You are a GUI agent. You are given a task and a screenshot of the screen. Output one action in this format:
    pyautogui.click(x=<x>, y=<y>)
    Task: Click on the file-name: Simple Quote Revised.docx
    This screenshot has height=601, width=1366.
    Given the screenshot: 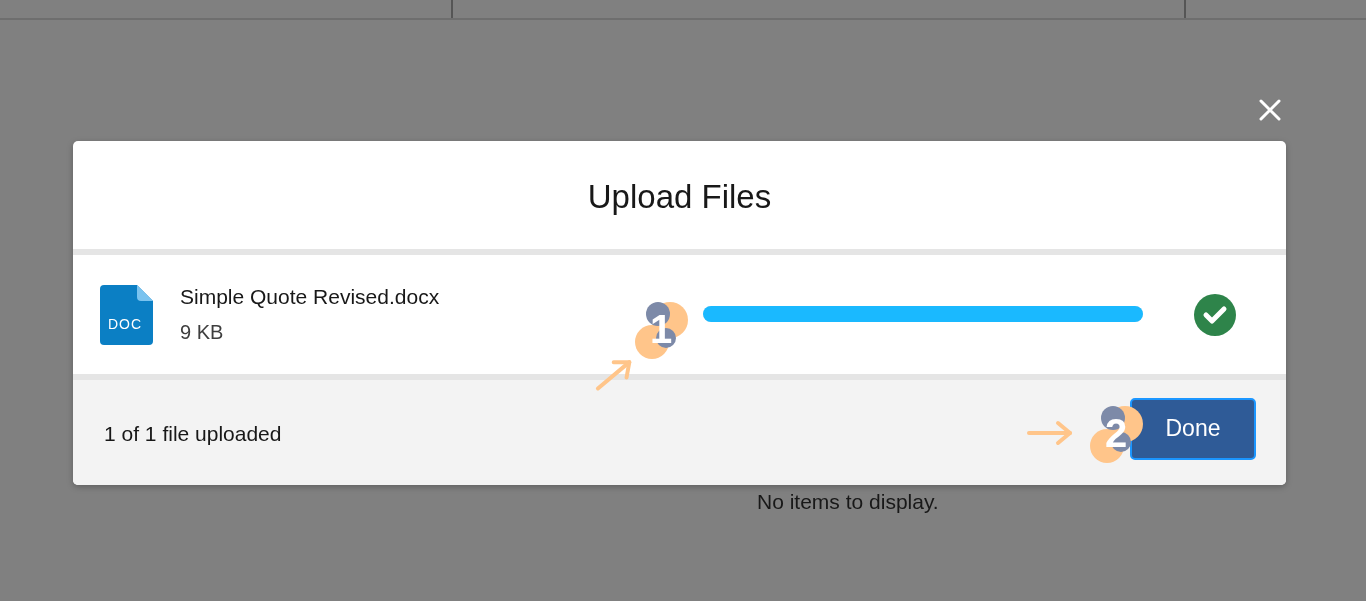 What is the action you would take?
    pyautogui.click(x=310, y=297)
    